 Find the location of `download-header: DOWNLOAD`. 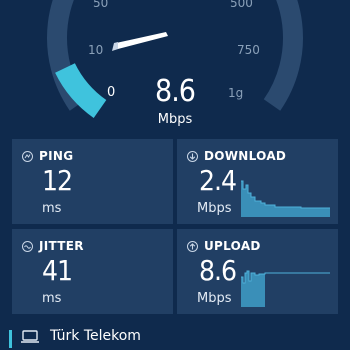

download-header: DOWNLOAD is located at coordinates (236, 156).